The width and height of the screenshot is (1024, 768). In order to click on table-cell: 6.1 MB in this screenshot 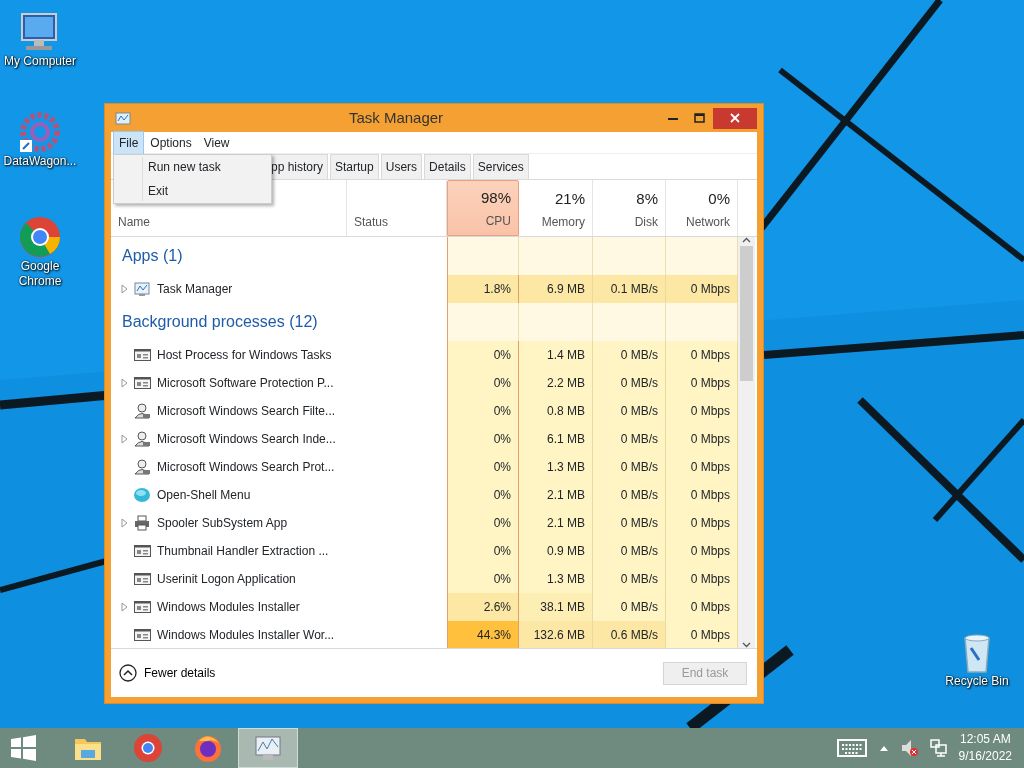, I will do `click(556, 439)`.